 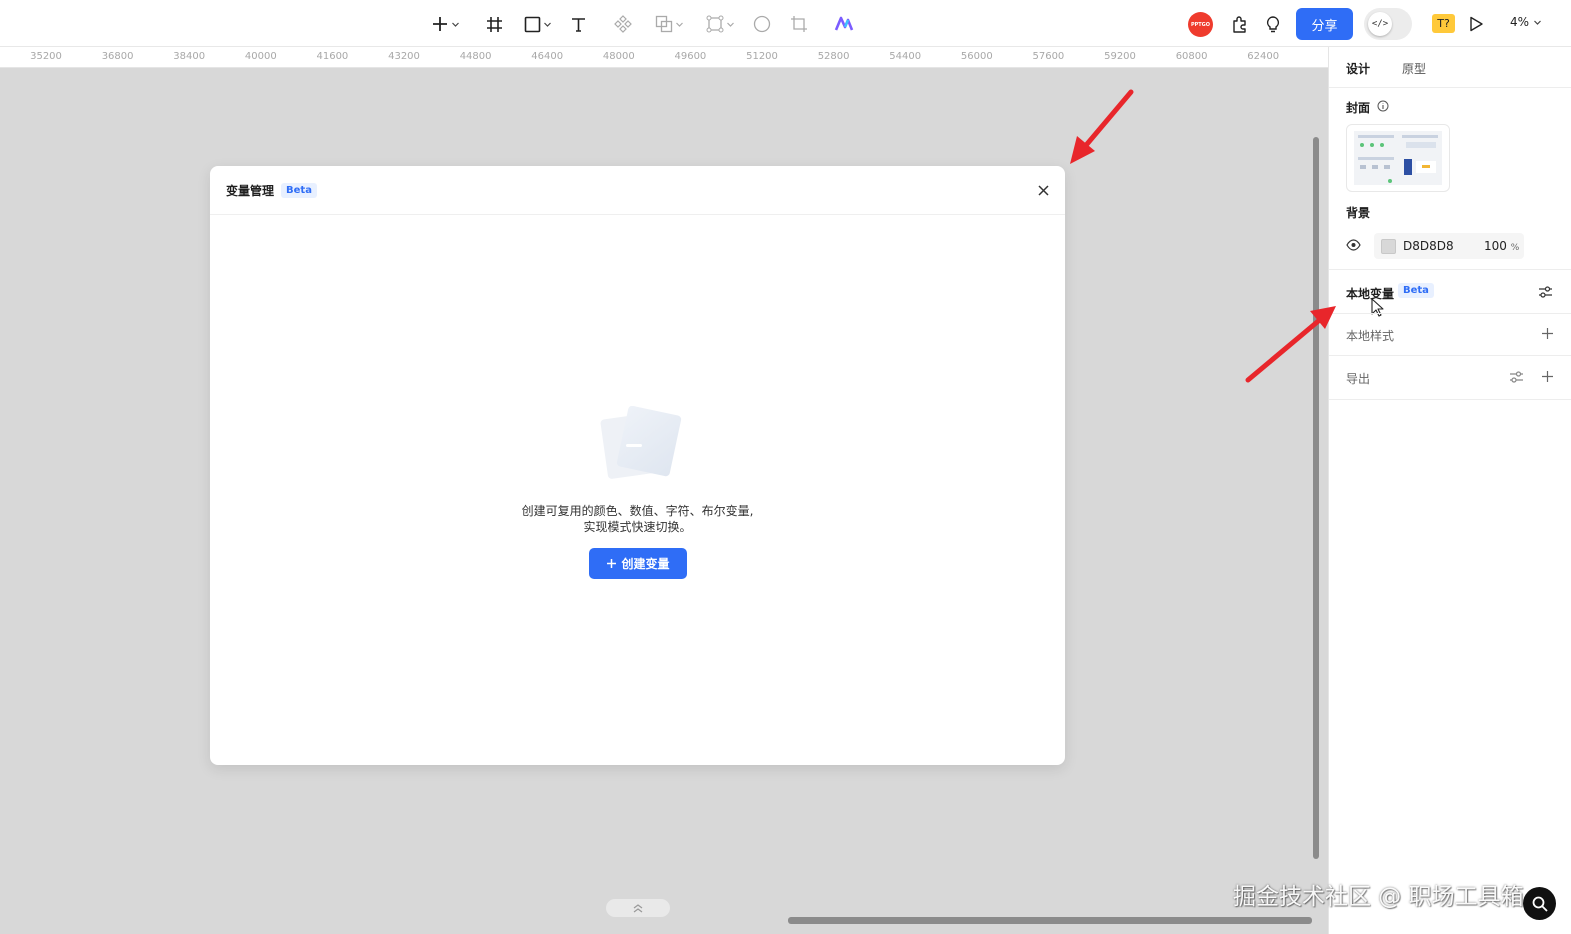 What do you see at coordinates (1476, 24) in the screenshot?
I see `present-button` at bounding box center [1476, 24].